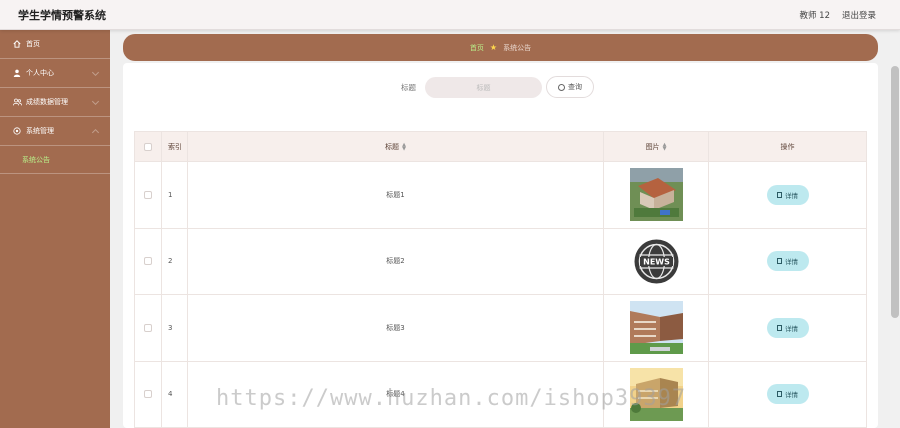 This screenshot has height=428, width=900. What do you see at coordinates (33, 44) in the screenshot?
I see `sidebar-item-label: 首页` at bounding box center [33, 44].